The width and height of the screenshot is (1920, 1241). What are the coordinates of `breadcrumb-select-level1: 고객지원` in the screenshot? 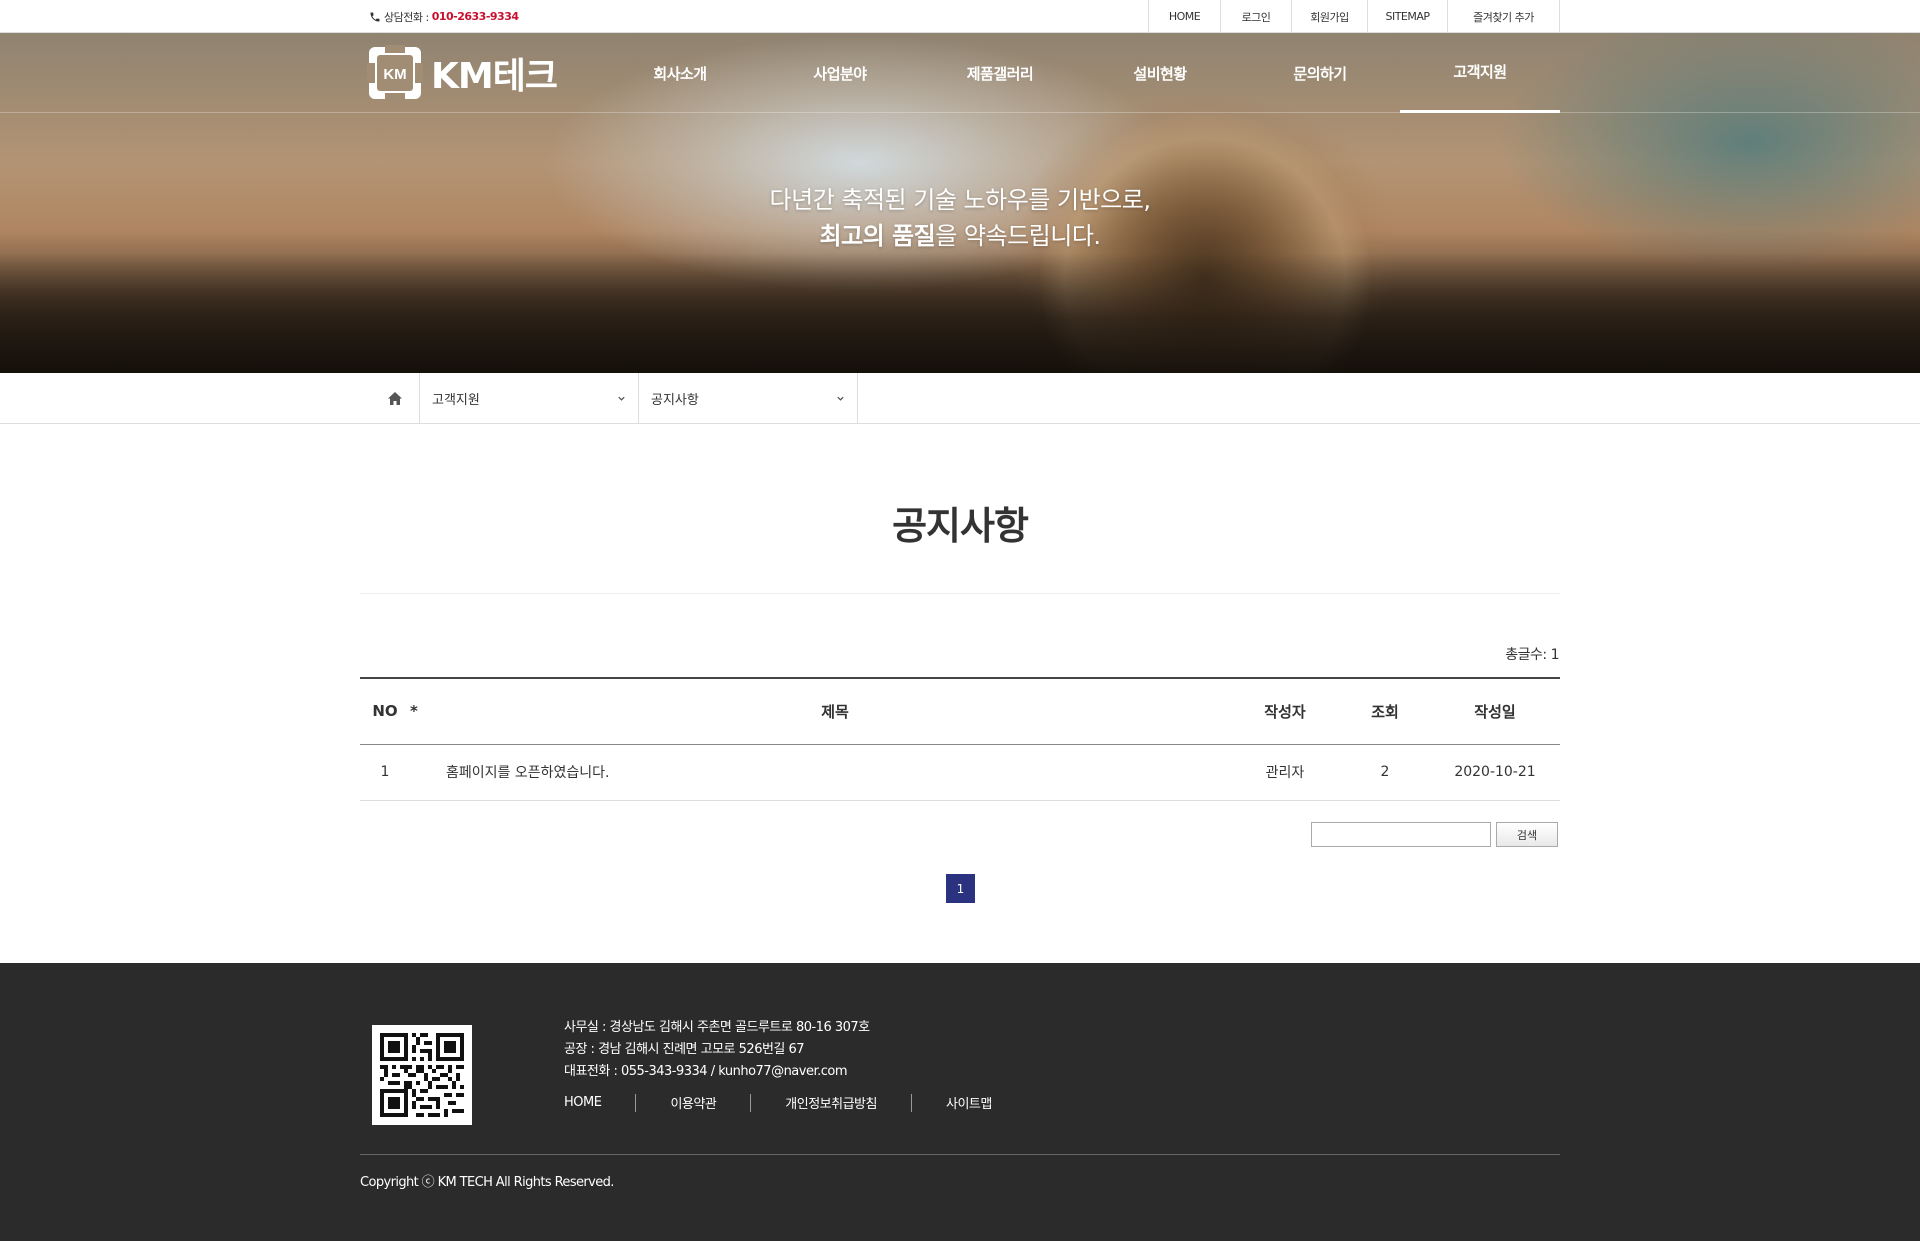 It's located at (529, 398).